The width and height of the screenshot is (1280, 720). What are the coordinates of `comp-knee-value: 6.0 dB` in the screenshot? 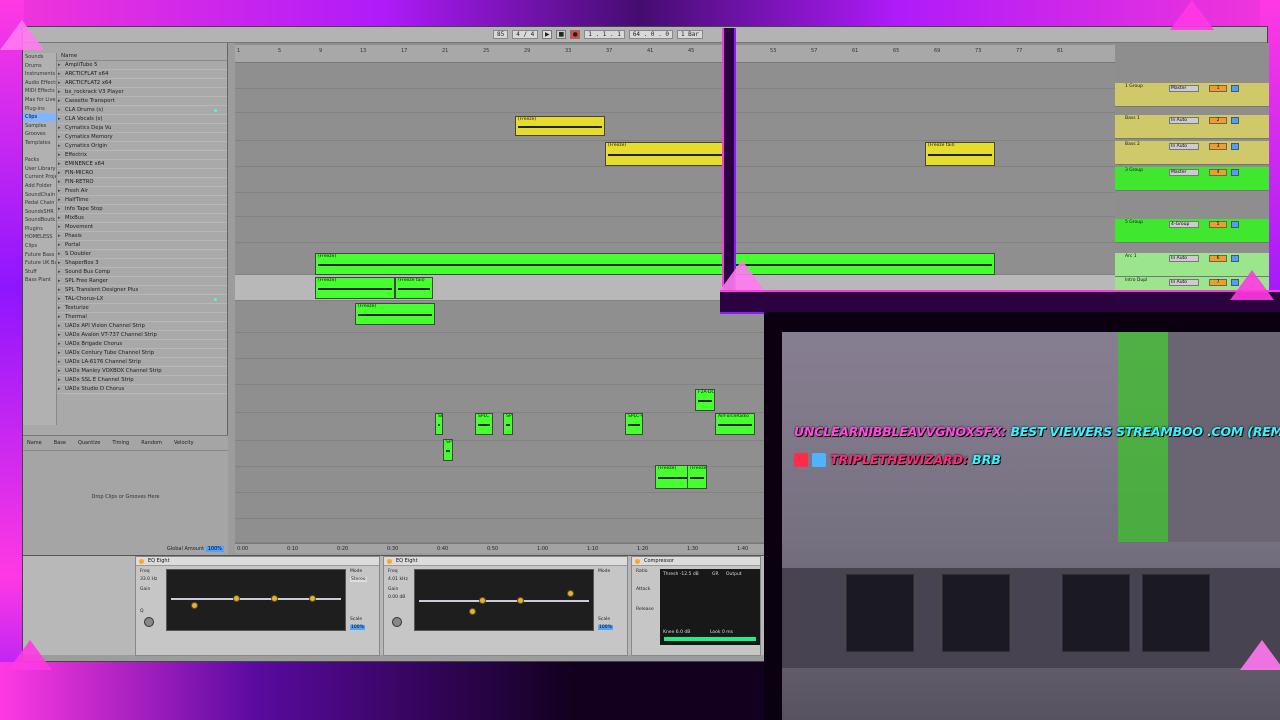 It's located at (683, 632).